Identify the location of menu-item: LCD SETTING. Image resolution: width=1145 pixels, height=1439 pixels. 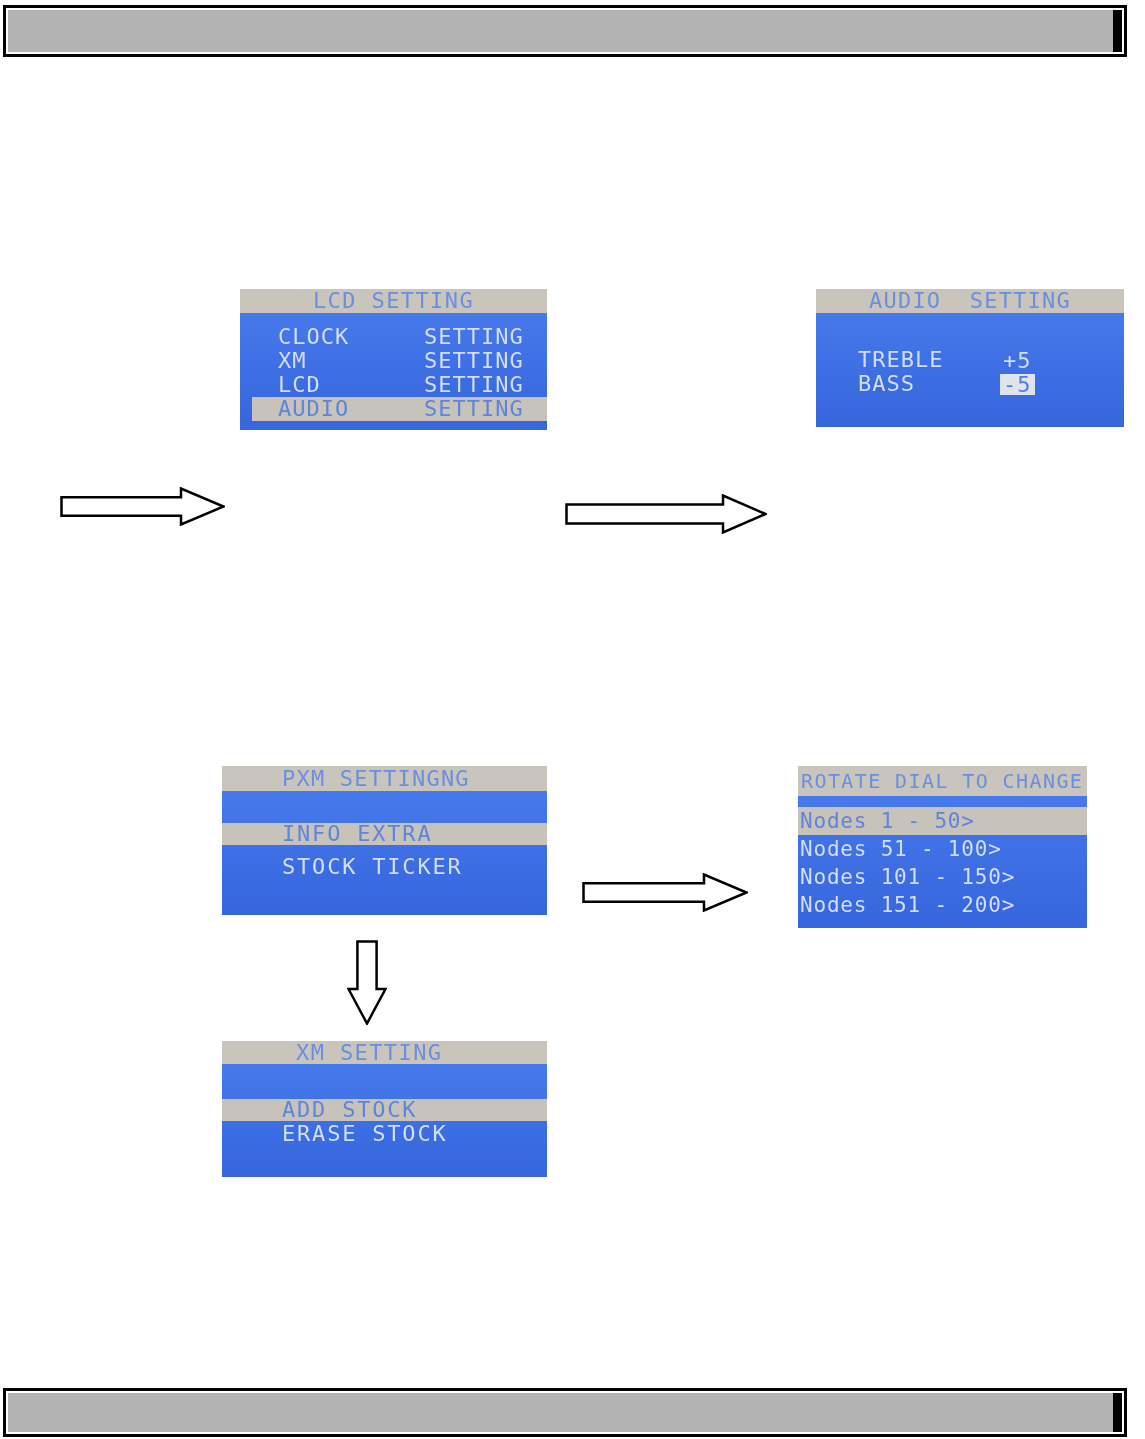
(401, 385).